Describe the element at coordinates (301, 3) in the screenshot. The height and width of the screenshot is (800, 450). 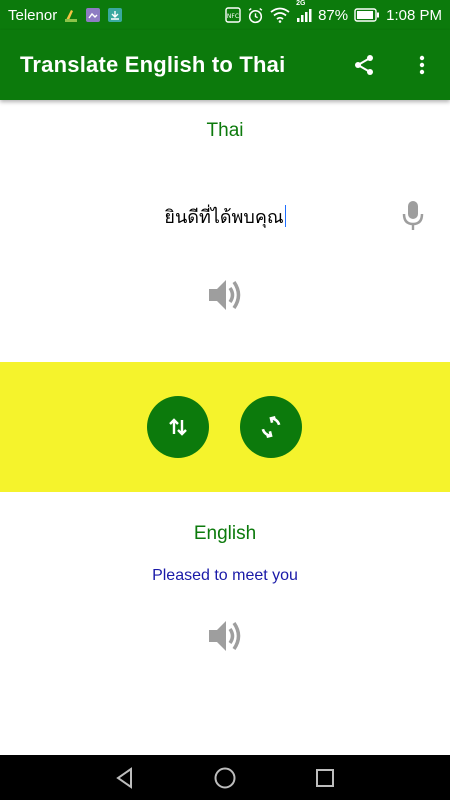
I see `network-type: 2G` at that location.